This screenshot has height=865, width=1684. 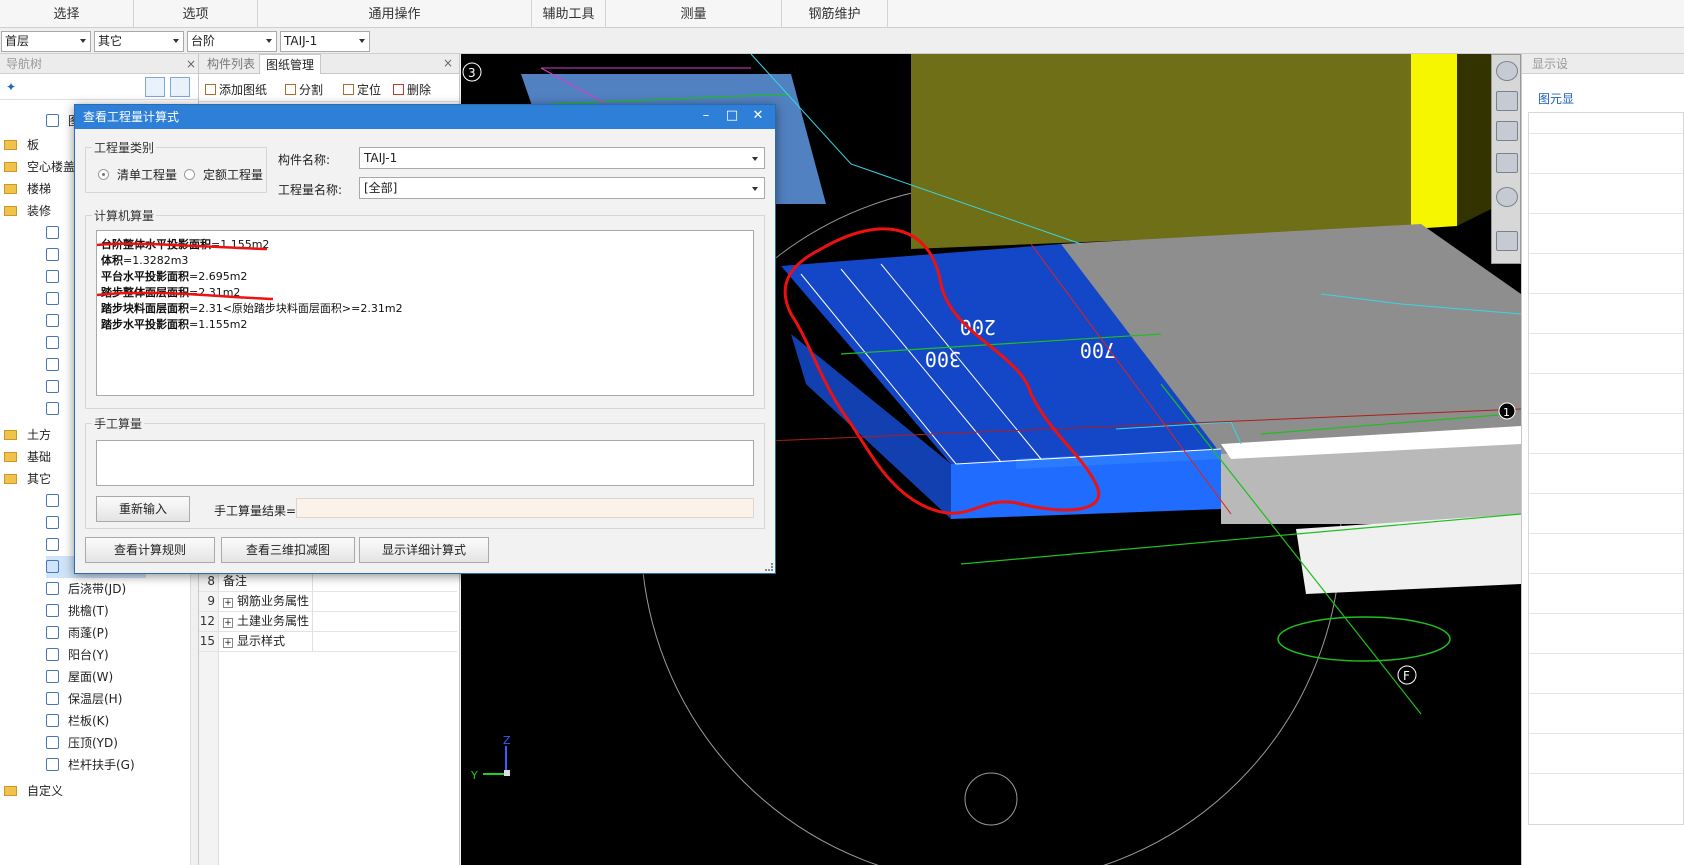 What do you see at coordinates (1507, 163) in the screenshot?
I see `cube-view-icon` at bounding box center [1507, 163].